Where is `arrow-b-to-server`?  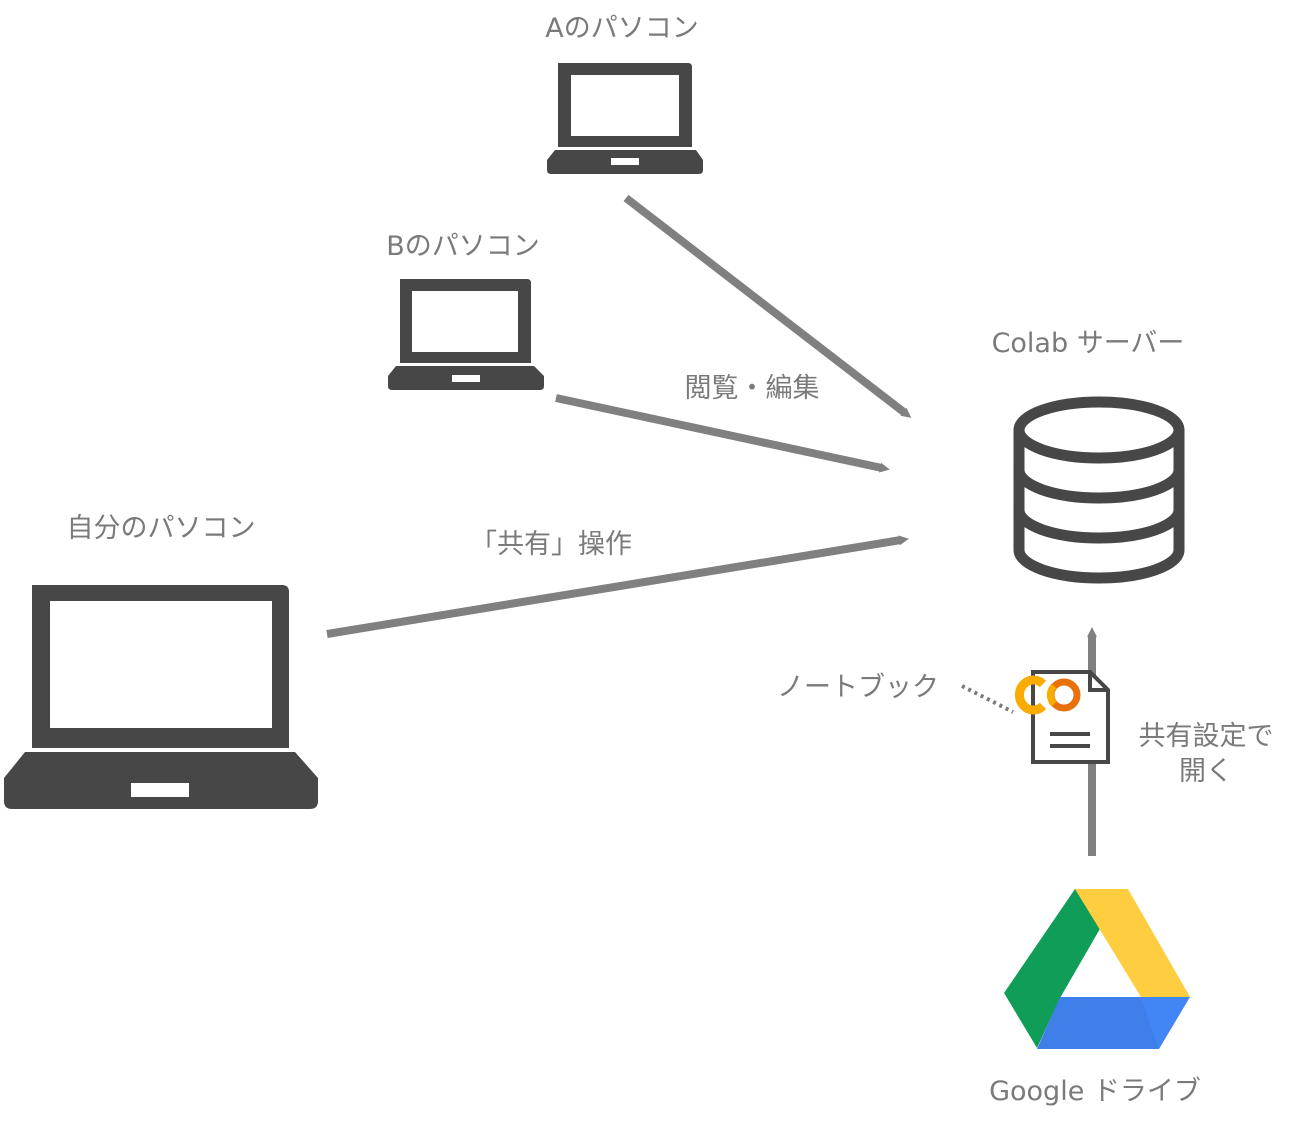 arrow-b-to-server is located at coordinates (722, 433).